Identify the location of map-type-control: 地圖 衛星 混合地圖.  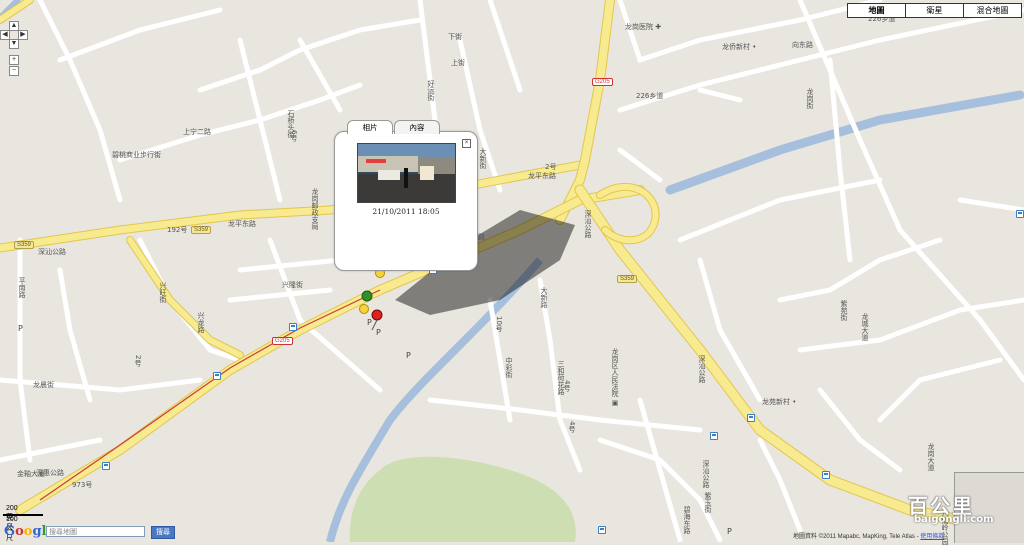
(934, 10).